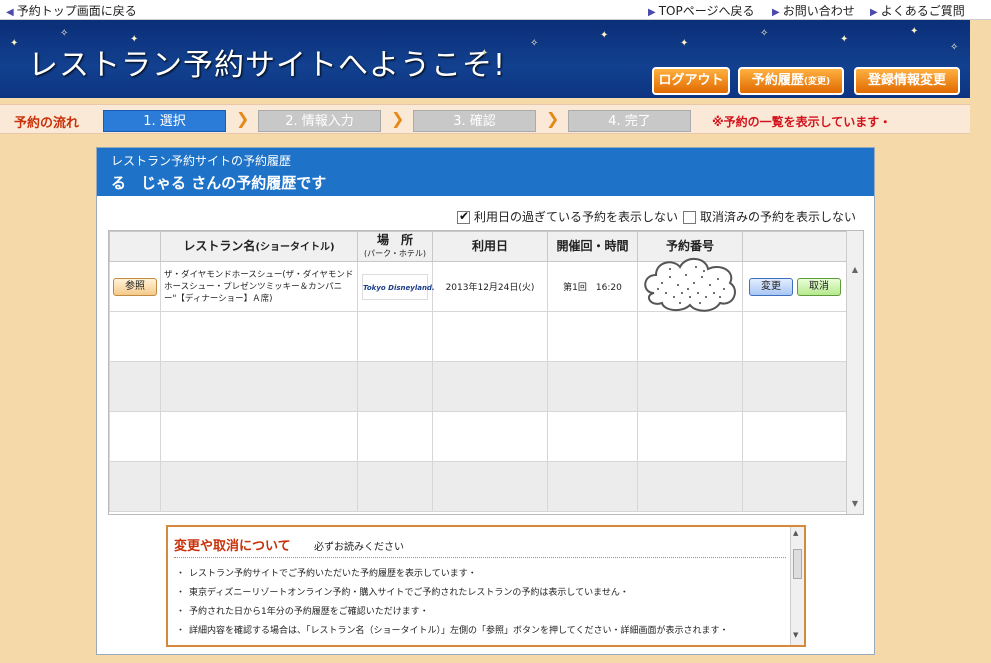  I want to click on usage-date-cell: 2013年12月24日(火), so click(490, 286).